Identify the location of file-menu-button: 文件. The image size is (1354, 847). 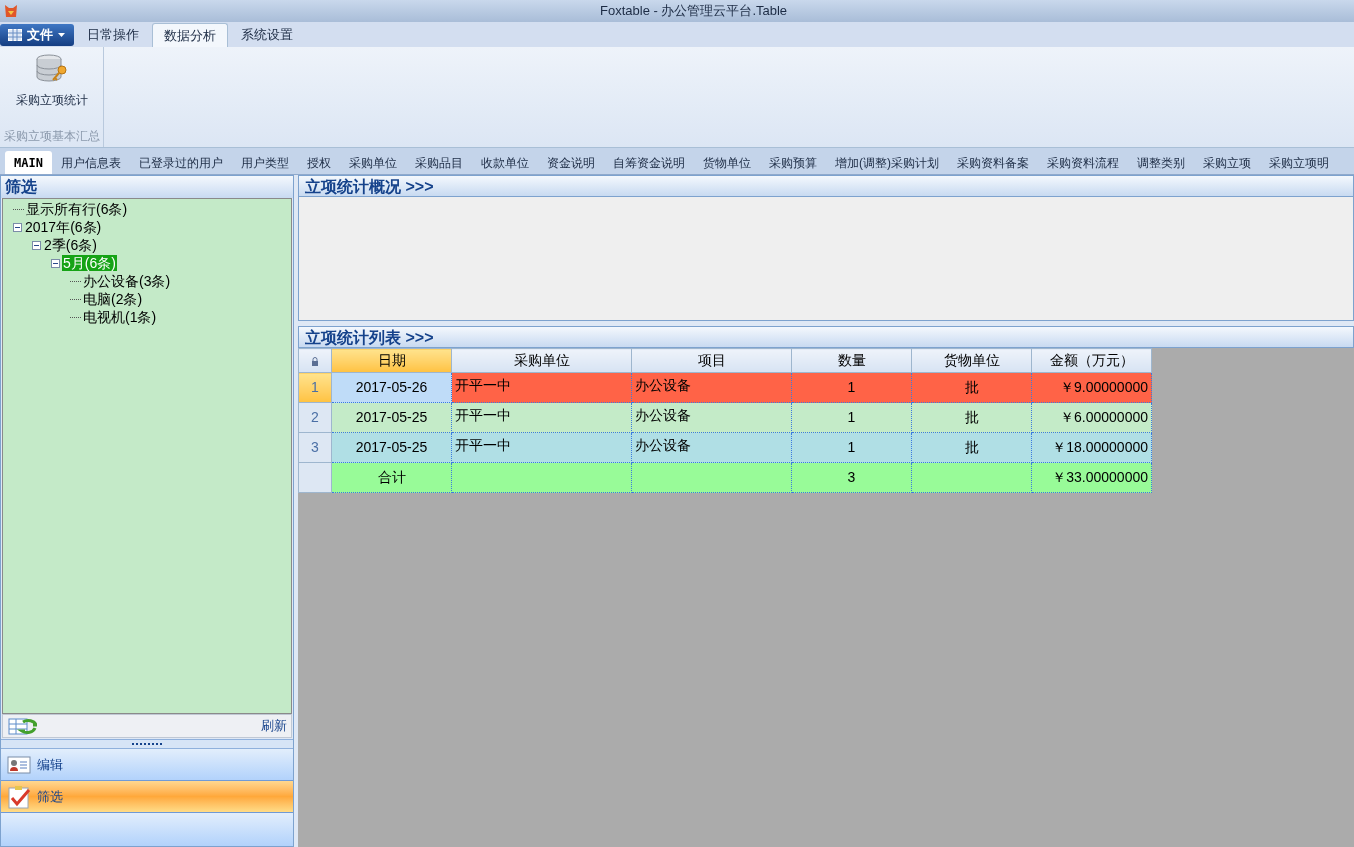
(37, 35).